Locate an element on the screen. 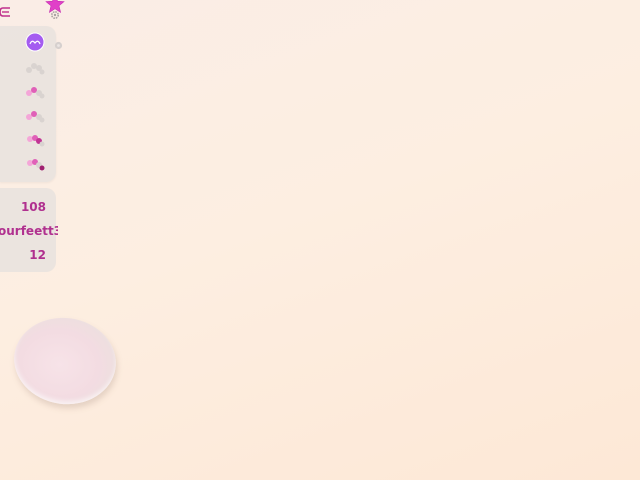  locked-level-icon is located at coordinates (35, 69).